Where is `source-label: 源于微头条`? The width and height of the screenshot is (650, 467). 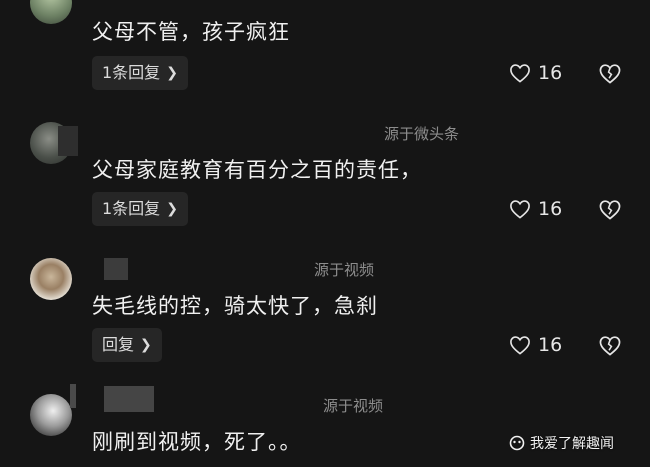
source-label: 源于微头条 is located at coordinates (422, 134).